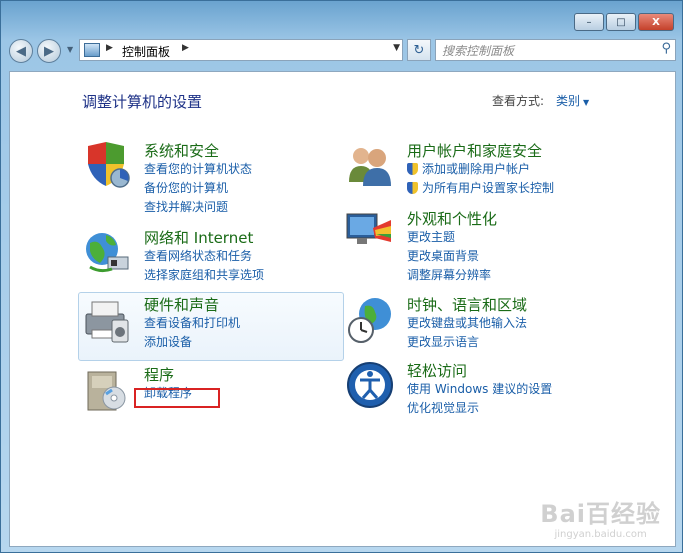 The width and height of the screenshot is (683, 553). Describe the element at coordinates (518, 101) in the screenshot. I see `view-by-label: 查看方式:` at that location.